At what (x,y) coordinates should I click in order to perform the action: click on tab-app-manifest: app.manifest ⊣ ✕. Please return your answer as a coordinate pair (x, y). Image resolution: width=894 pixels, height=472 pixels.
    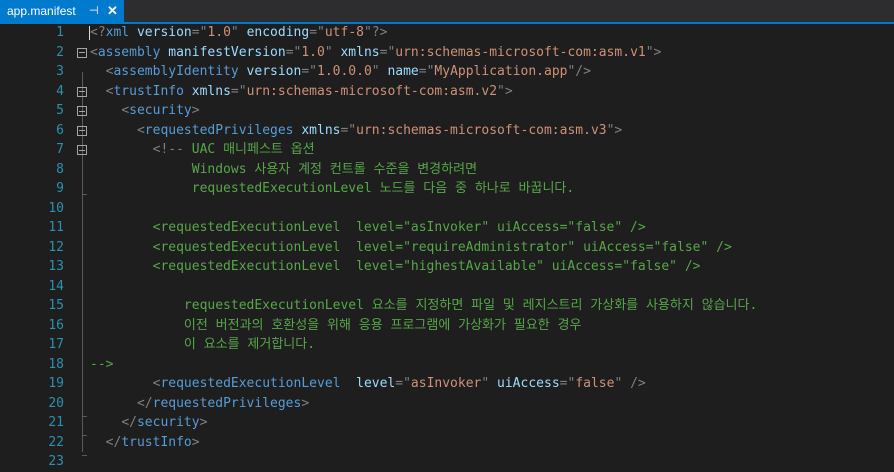
    Looking at the image, I should click on (62, 11).